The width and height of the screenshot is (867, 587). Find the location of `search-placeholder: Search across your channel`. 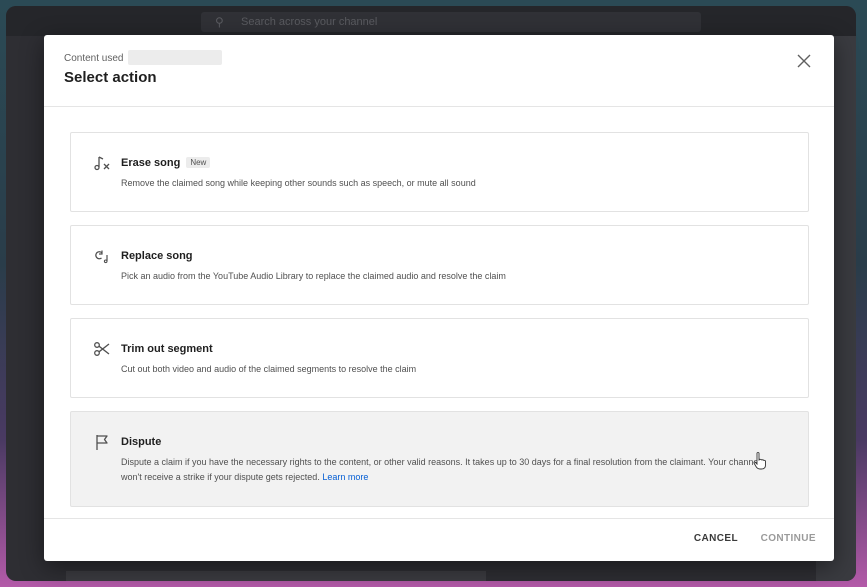

search-placeholder: Search across your channel is located at coordinates (309, 22).